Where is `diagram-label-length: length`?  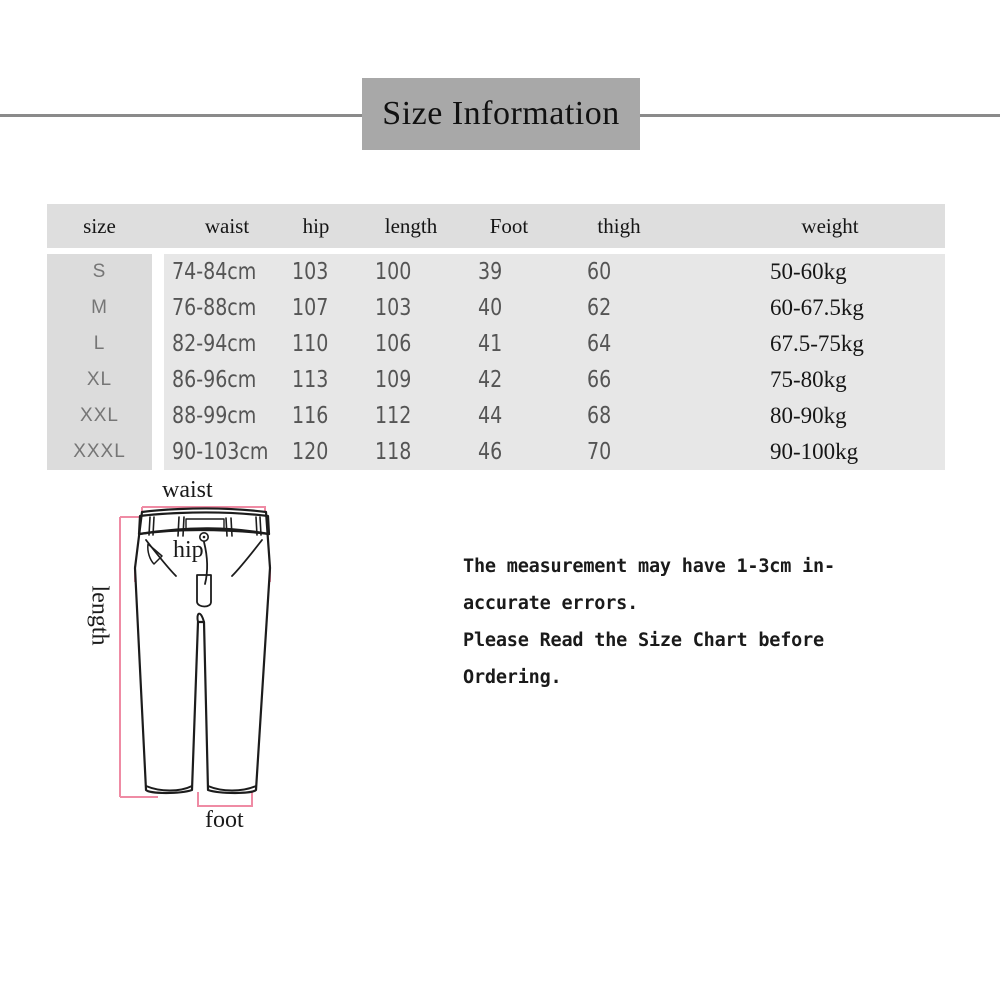 diagram-label-length: length is located at coordinates (99, 615).